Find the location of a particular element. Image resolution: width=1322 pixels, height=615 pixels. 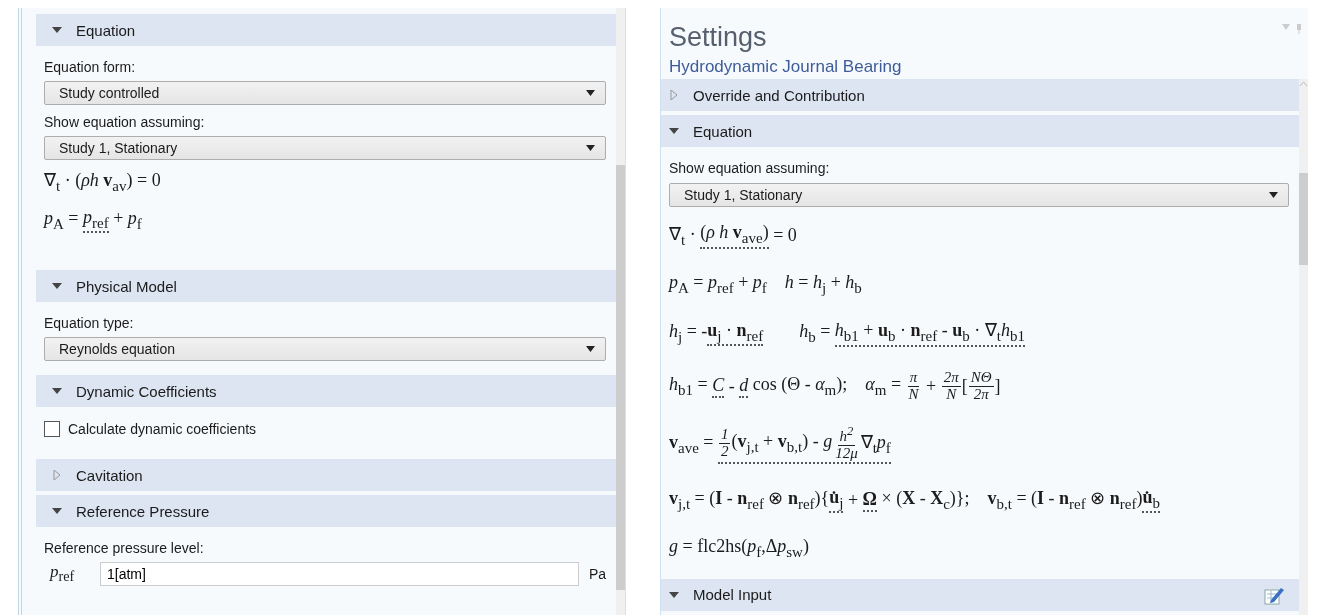

field-label: Equation form: is located at coordinates (90, 67).